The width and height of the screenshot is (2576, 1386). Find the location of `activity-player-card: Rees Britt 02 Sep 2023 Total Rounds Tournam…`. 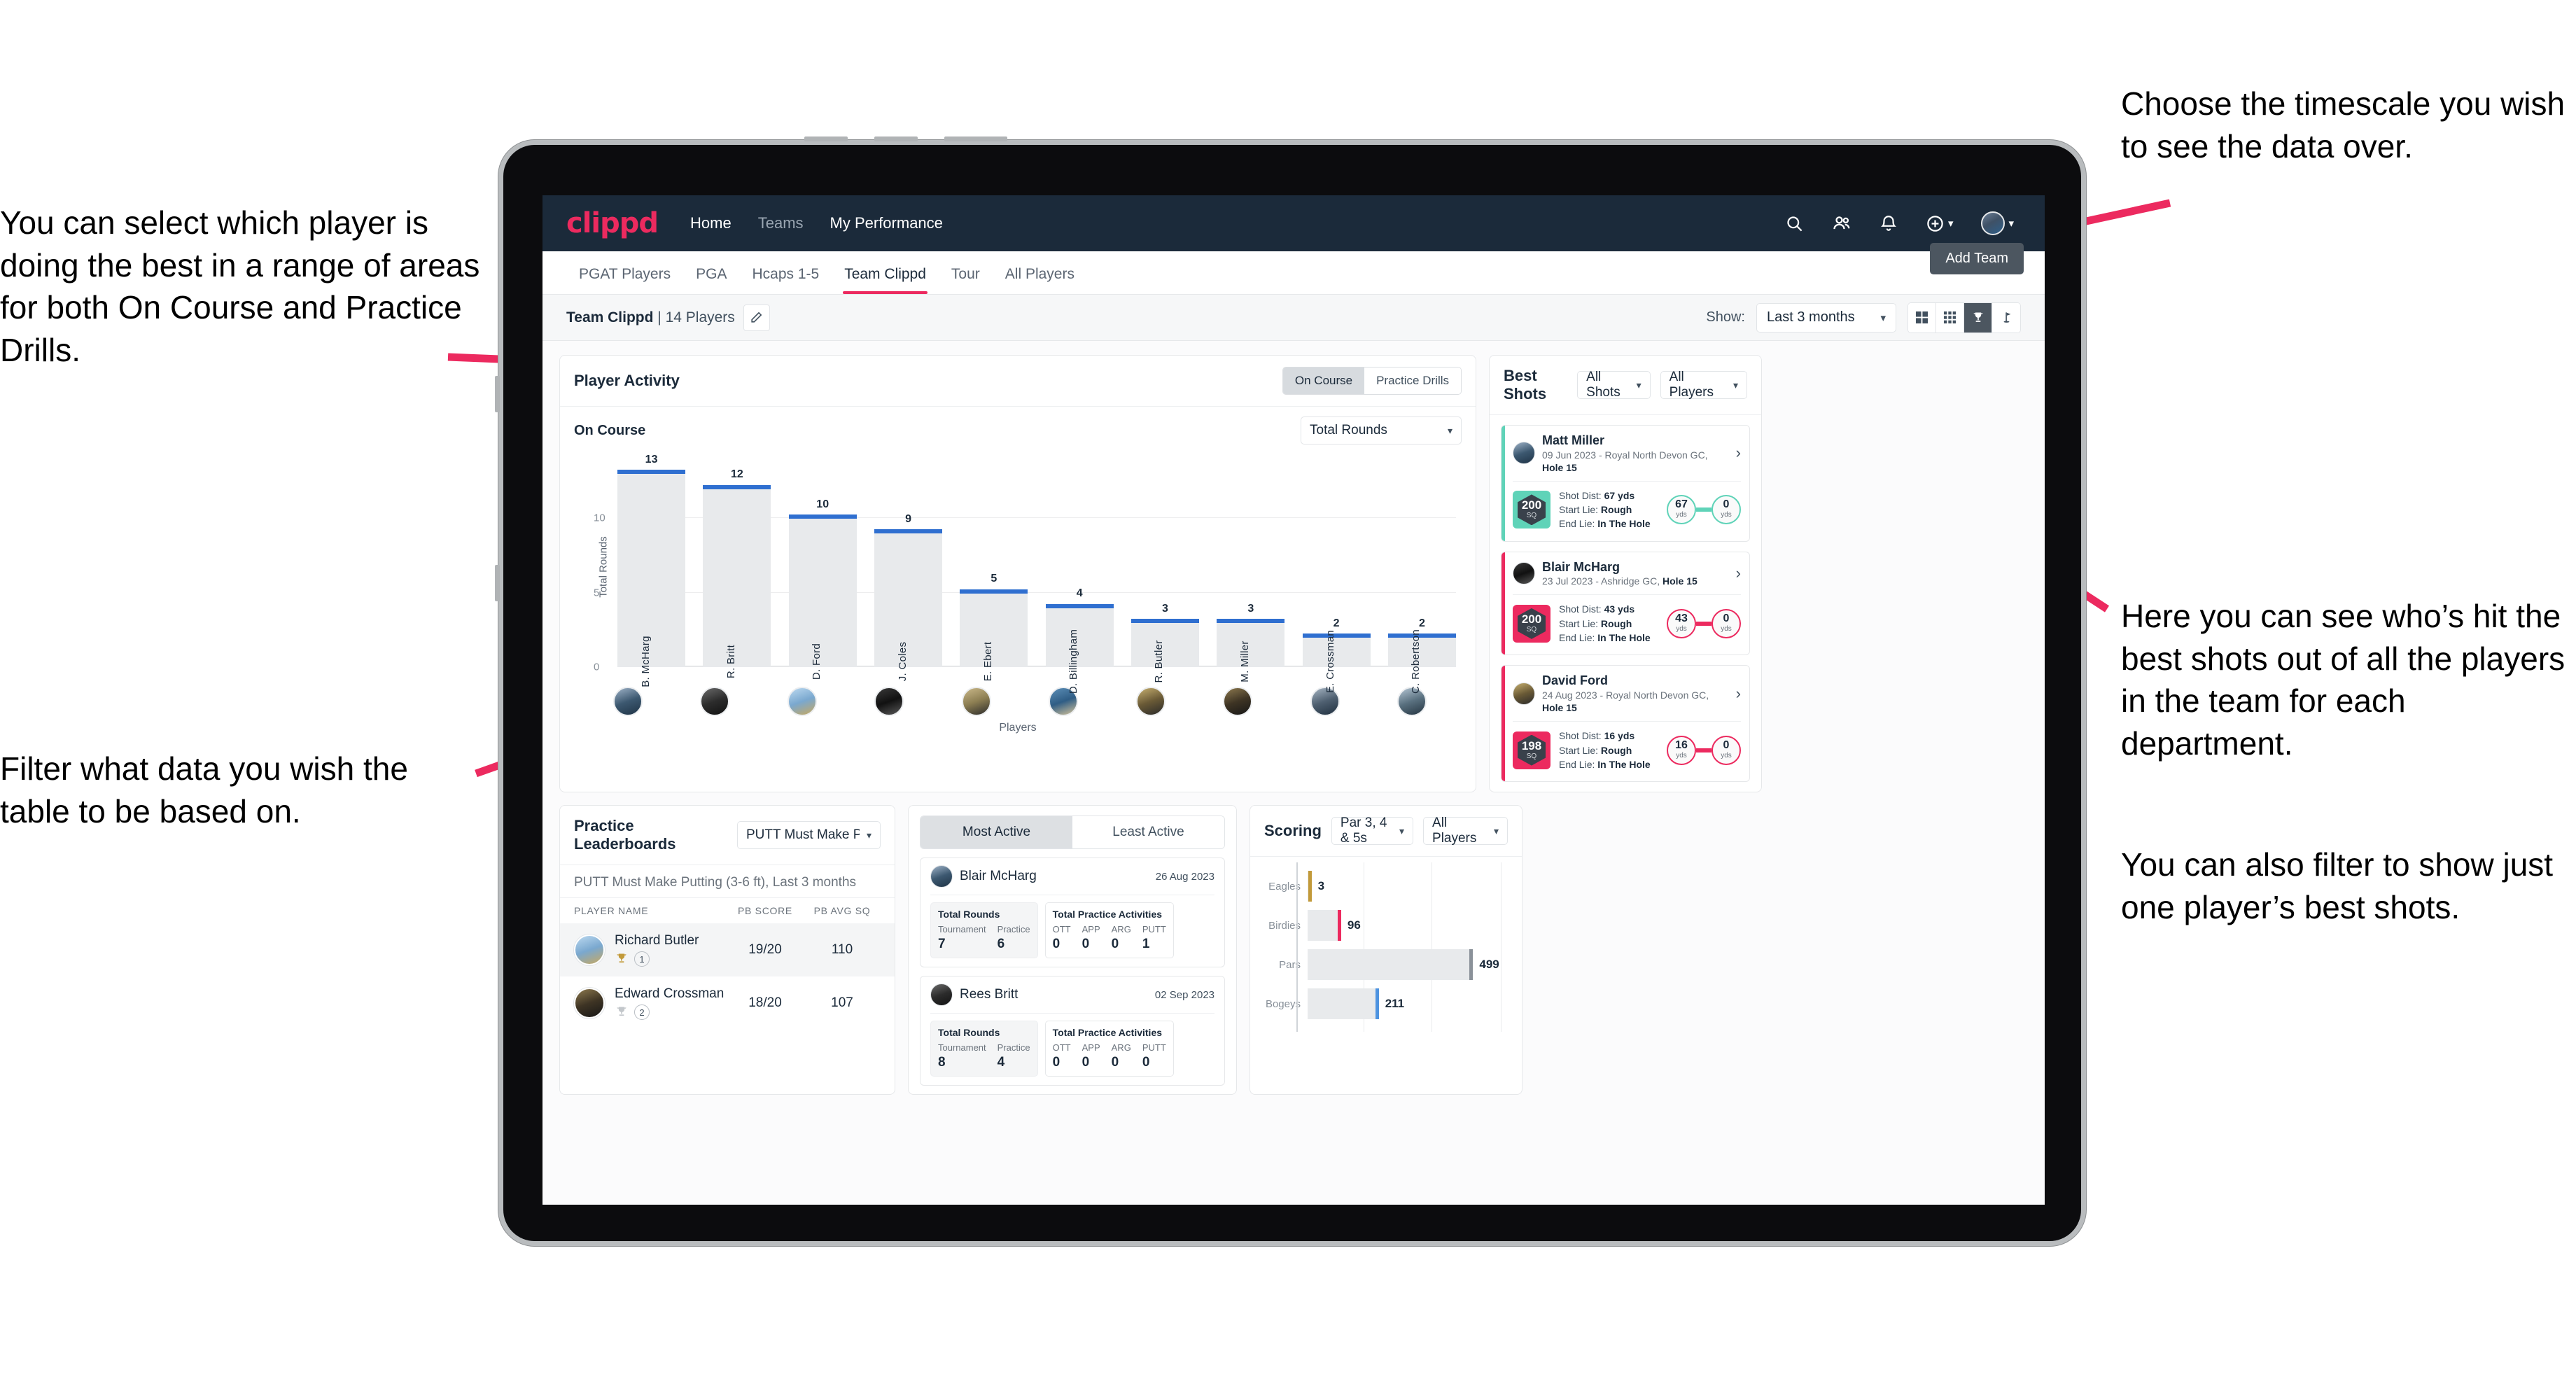

activity-player-card: Rees Britt 02 Sep 2023 Total Rounds Tournam… is located at coordinates (1072, 1031).